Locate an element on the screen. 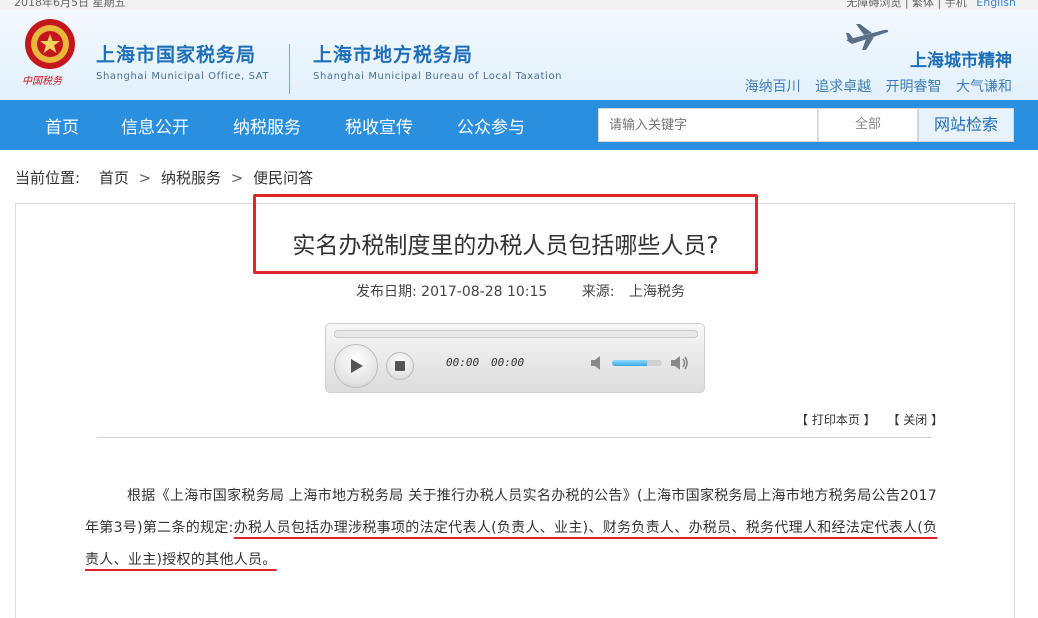 The height and width of the screenshot is (618, 1038). audio-progress-bar is located at coordinates (516, 334).